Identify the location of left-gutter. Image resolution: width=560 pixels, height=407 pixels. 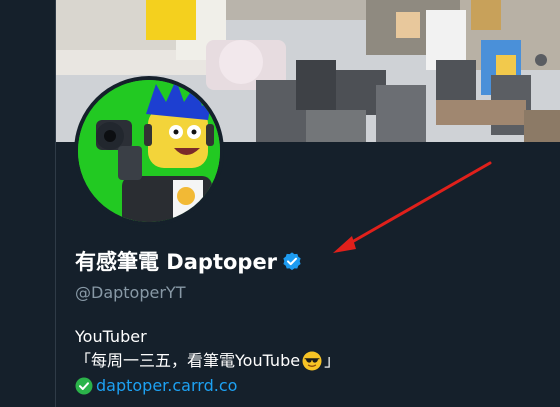
(27, 203).